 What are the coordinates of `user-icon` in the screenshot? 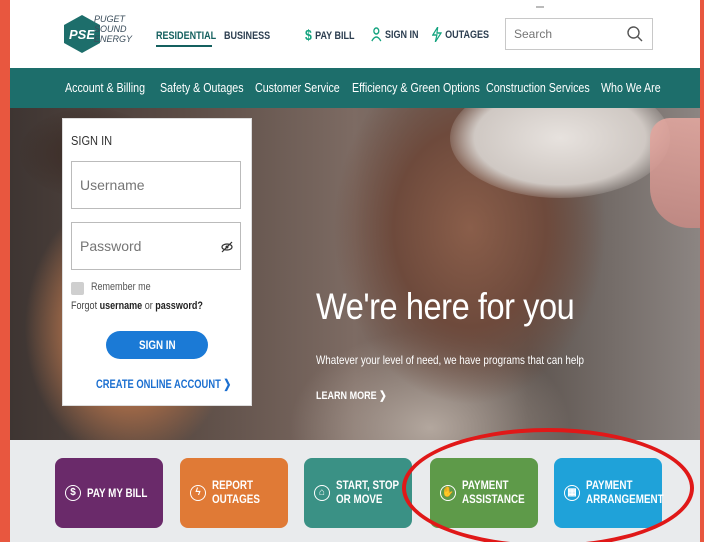 It's located at (376, 34).